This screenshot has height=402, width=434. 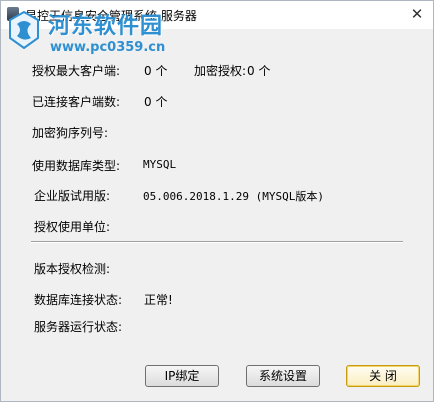 What do you see at coordinates (158, 300) in the screenshot?
I see `db-connection-value: 正常!` at bounding box center [158, 300].